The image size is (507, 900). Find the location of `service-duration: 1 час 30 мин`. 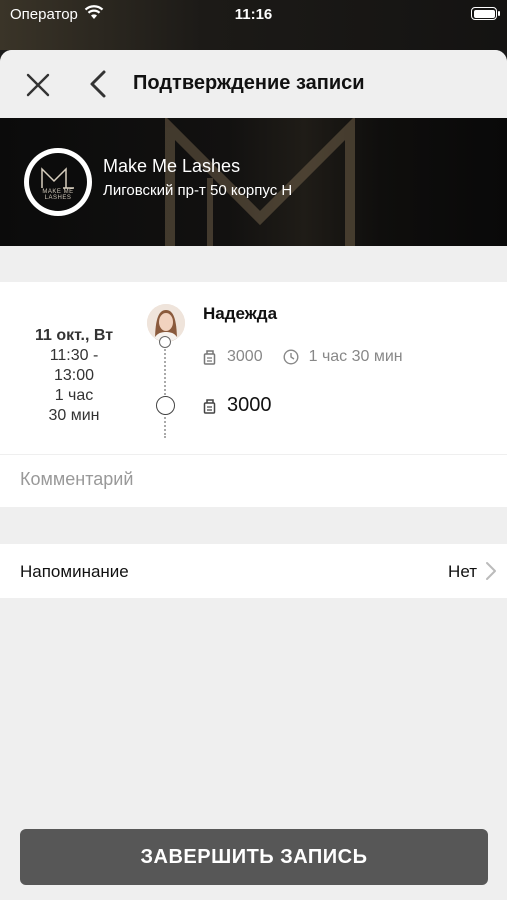

service-duration: 1 час 30 мин is located at coordinates (355, 356).